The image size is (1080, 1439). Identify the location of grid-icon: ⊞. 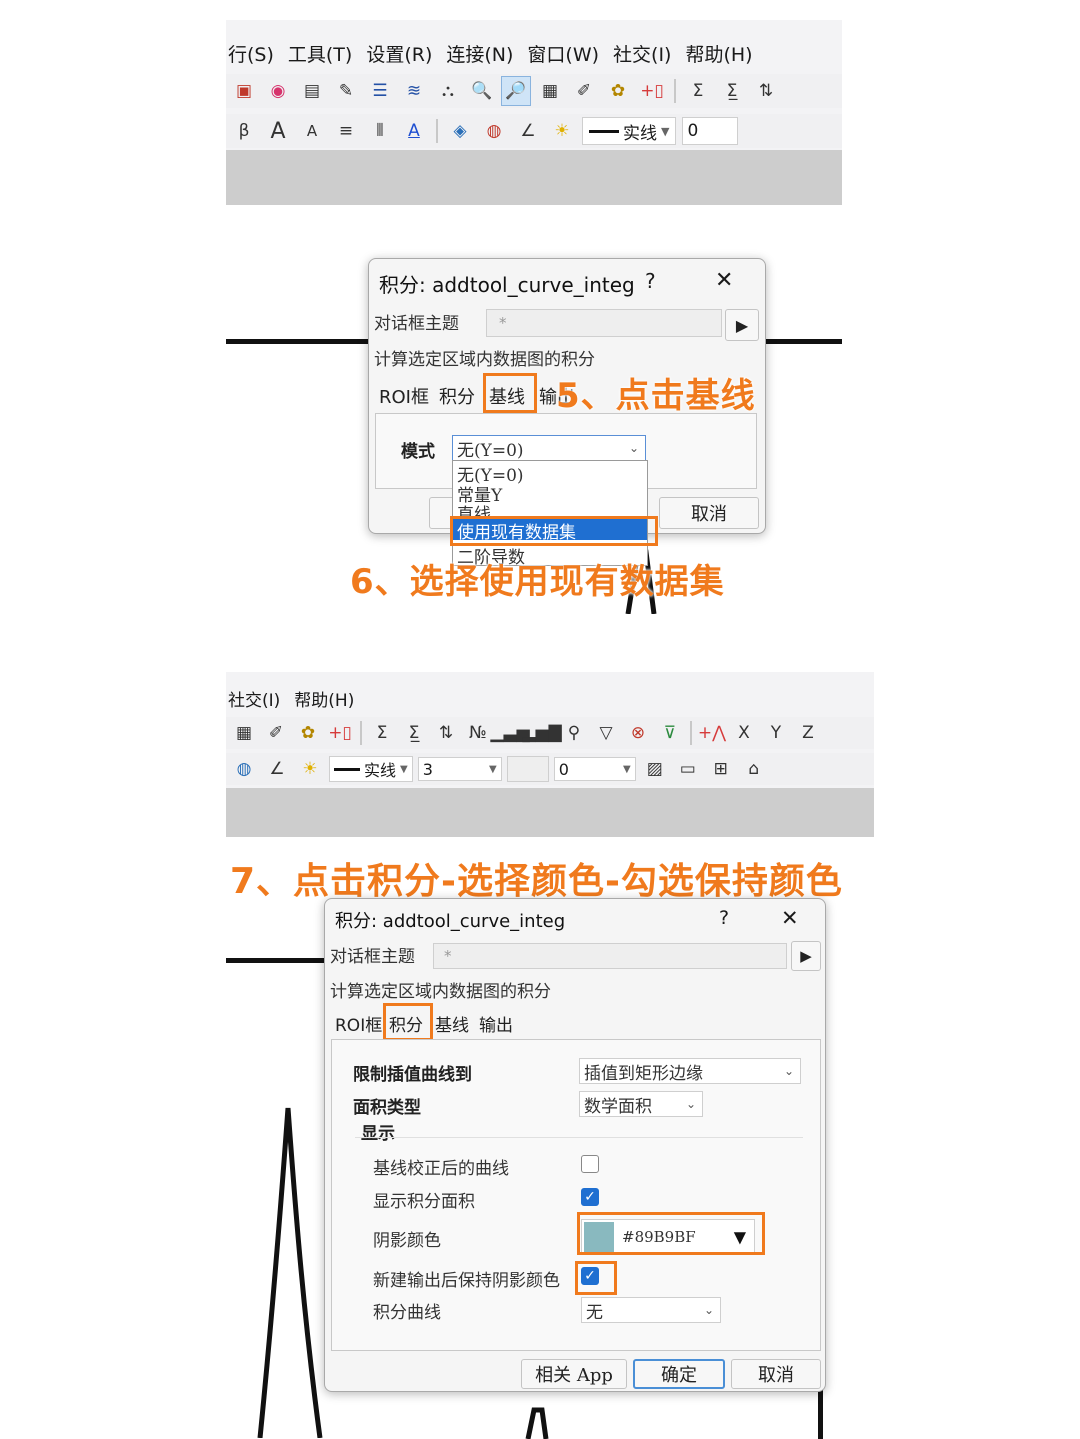
(721, 769).